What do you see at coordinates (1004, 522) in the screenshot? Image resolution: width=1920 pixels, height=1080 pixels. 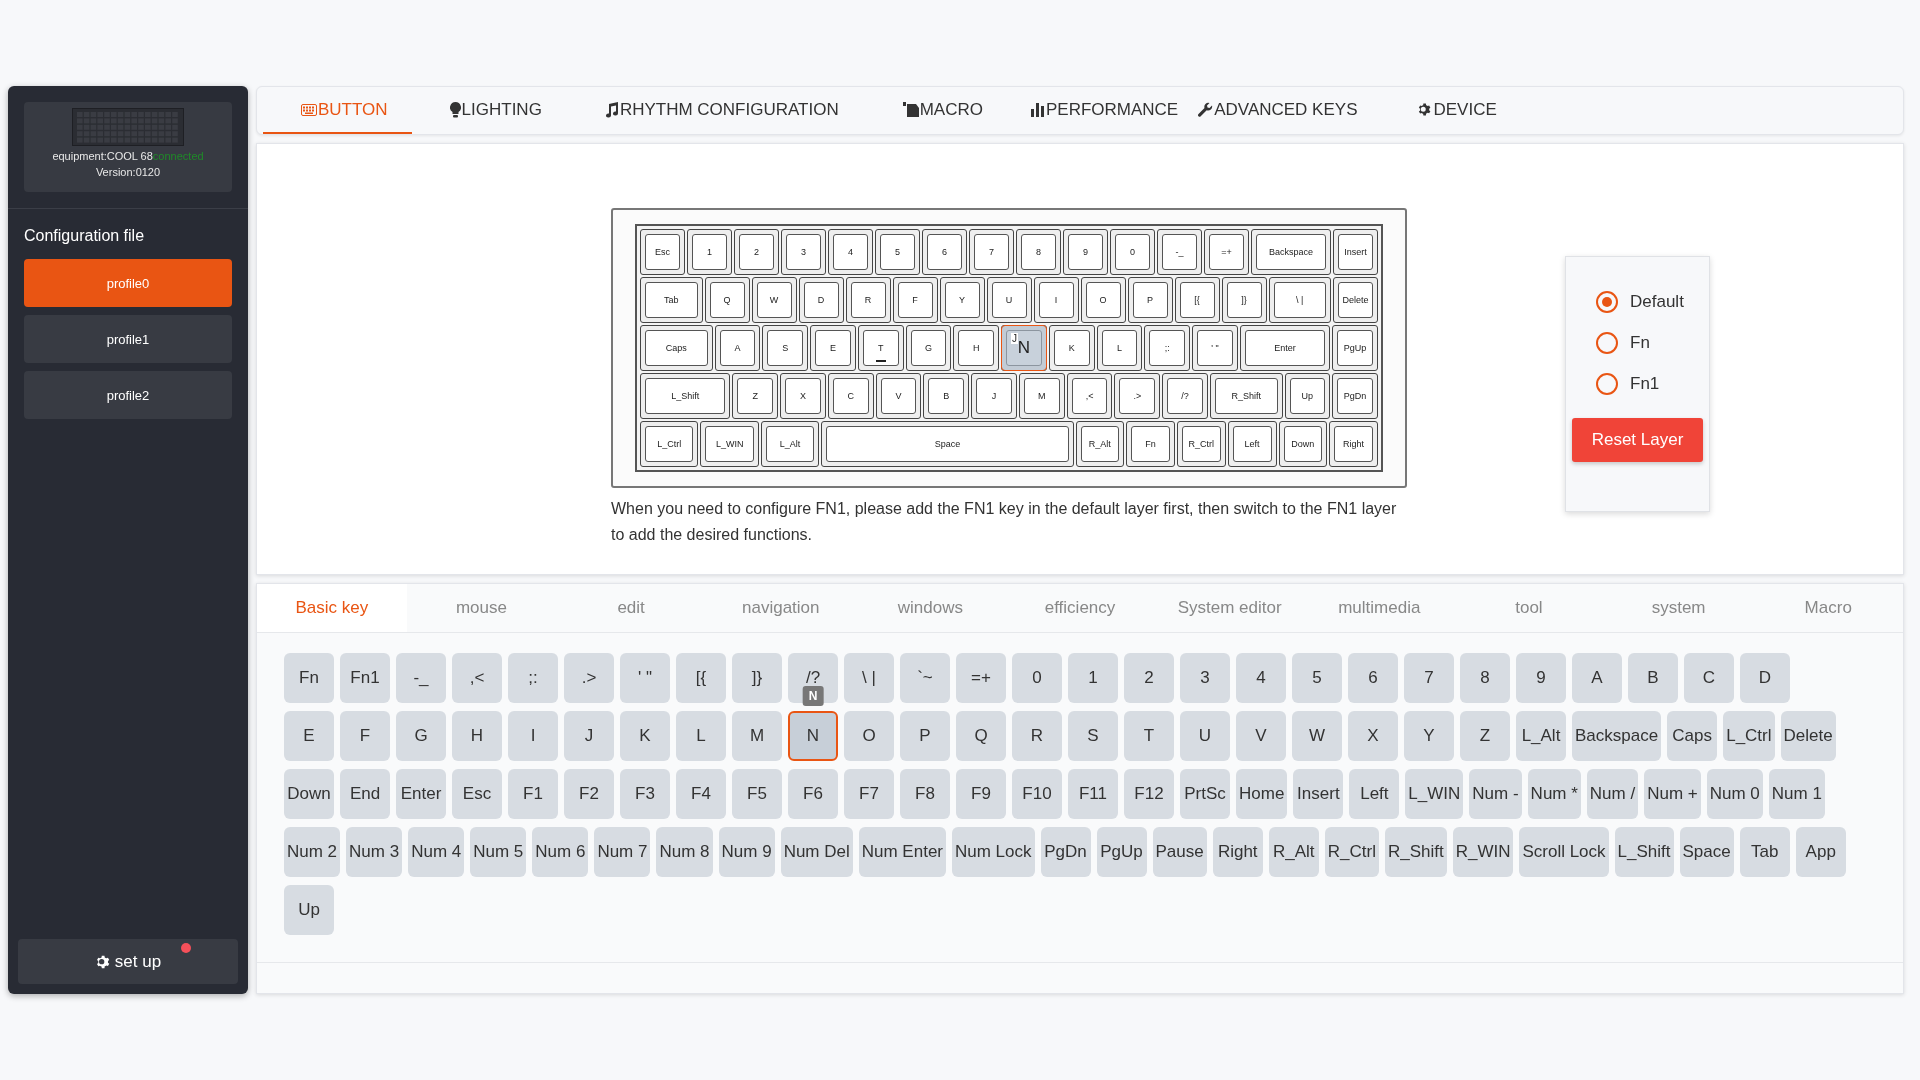 I see `instruction-text: When you need to configure FN1, please add the FN1 key in the default layer first, then switch to the FN1 layer to add the desired functions.` at bounding box center [1004, 522].